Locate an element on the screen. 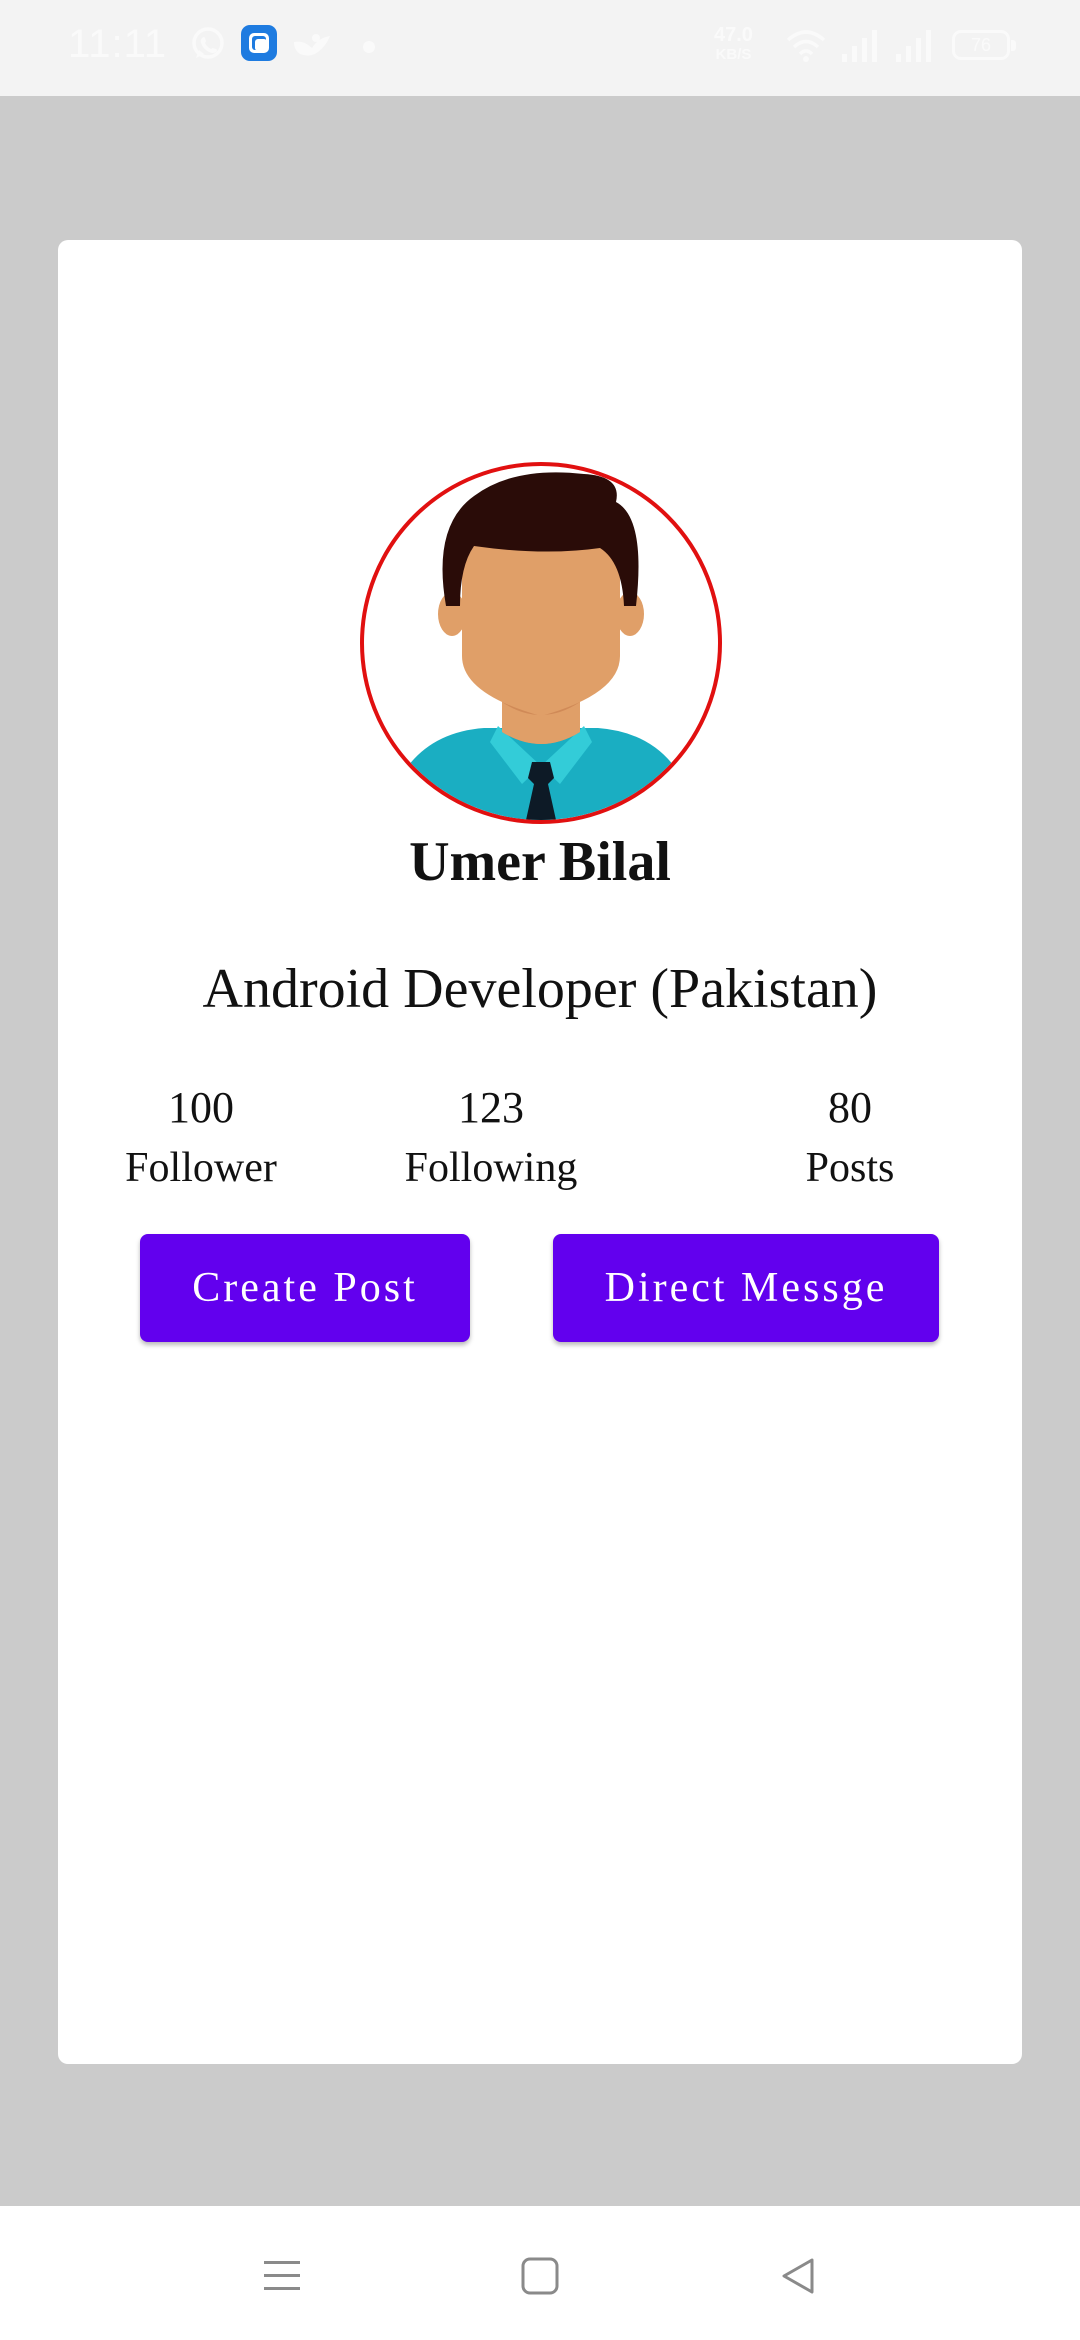 The image size is (1080, 2340). app-icon is located at coordinates (259, 45).